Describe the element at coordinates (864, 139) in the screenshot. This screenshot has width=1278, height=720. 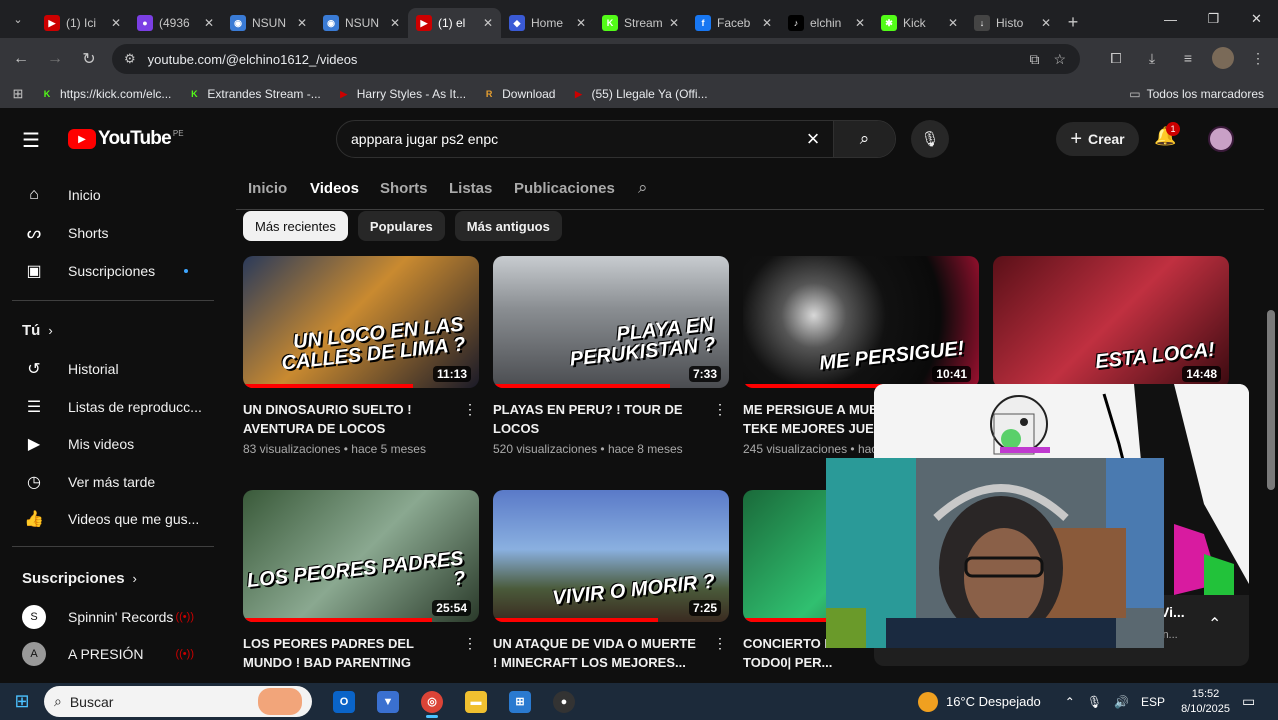
I see `search-button: ⌕` at that location.